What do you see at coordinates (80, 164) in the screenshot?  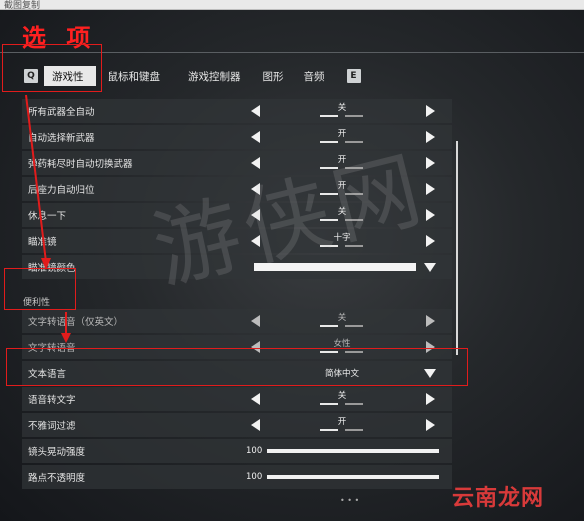 I see `setting-label: 弹药耗尽时自动切换武器` at bounding box center [80, 164].